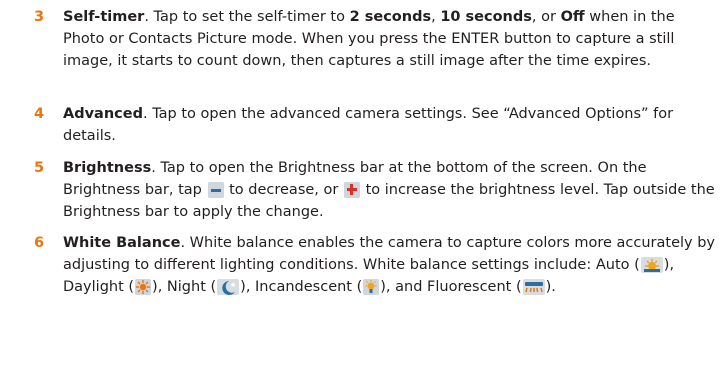 This screenshot has height=367, width=721. Describe the element at coordinates (39, 114) in the screenshot. I see `item-number: 4` at that location.